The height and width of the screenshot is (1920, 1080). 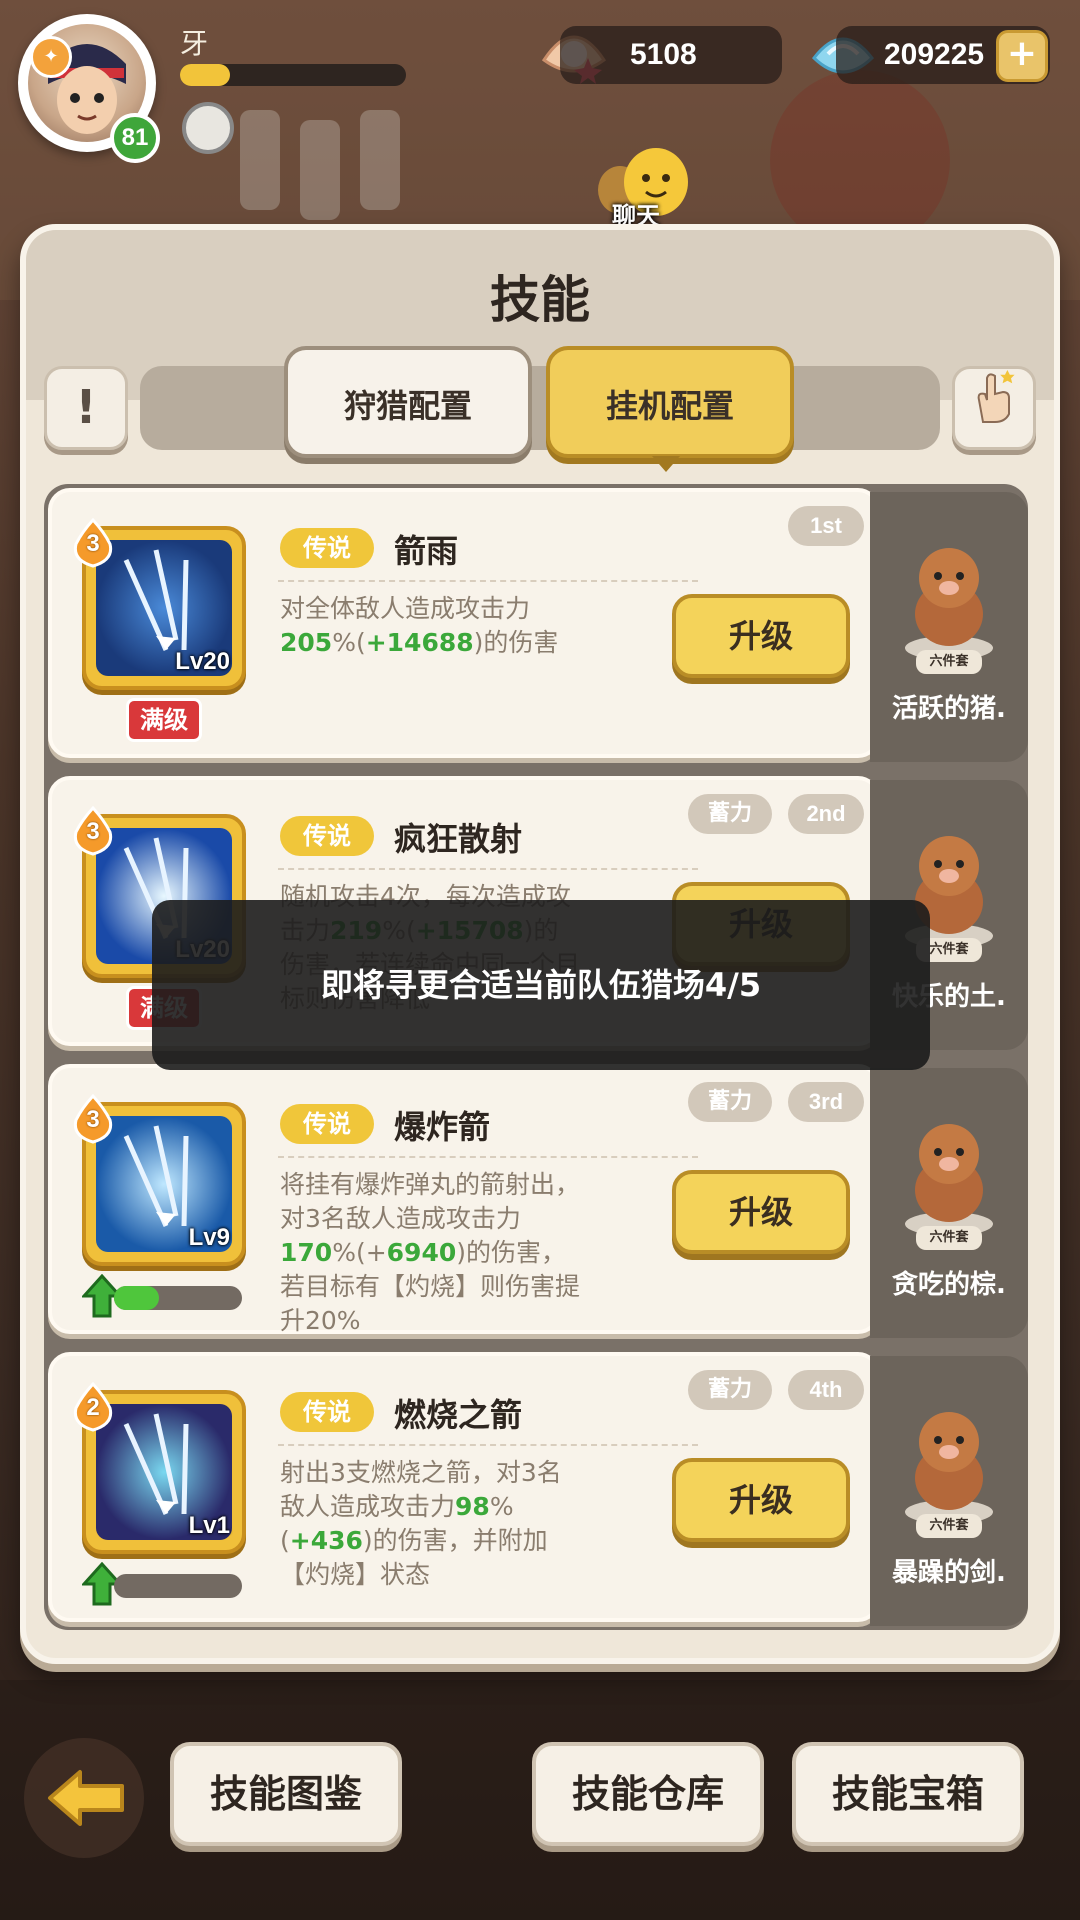 What do you see at coordinates (949, 709) in the screenshot?
I see `pet-name: 活跃的猪.` at bounding box center [949, 709].